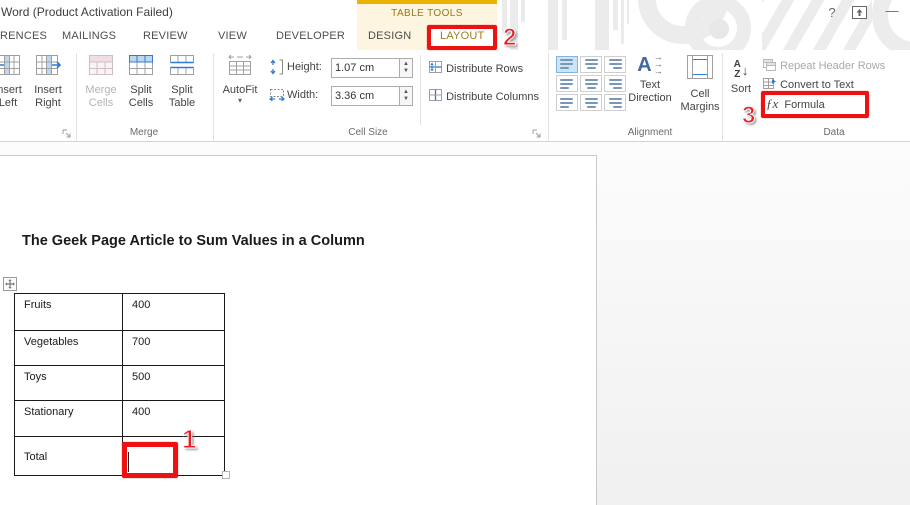  I want to click on autofit-dropdown-arrow: ▾, so click(239, 100).